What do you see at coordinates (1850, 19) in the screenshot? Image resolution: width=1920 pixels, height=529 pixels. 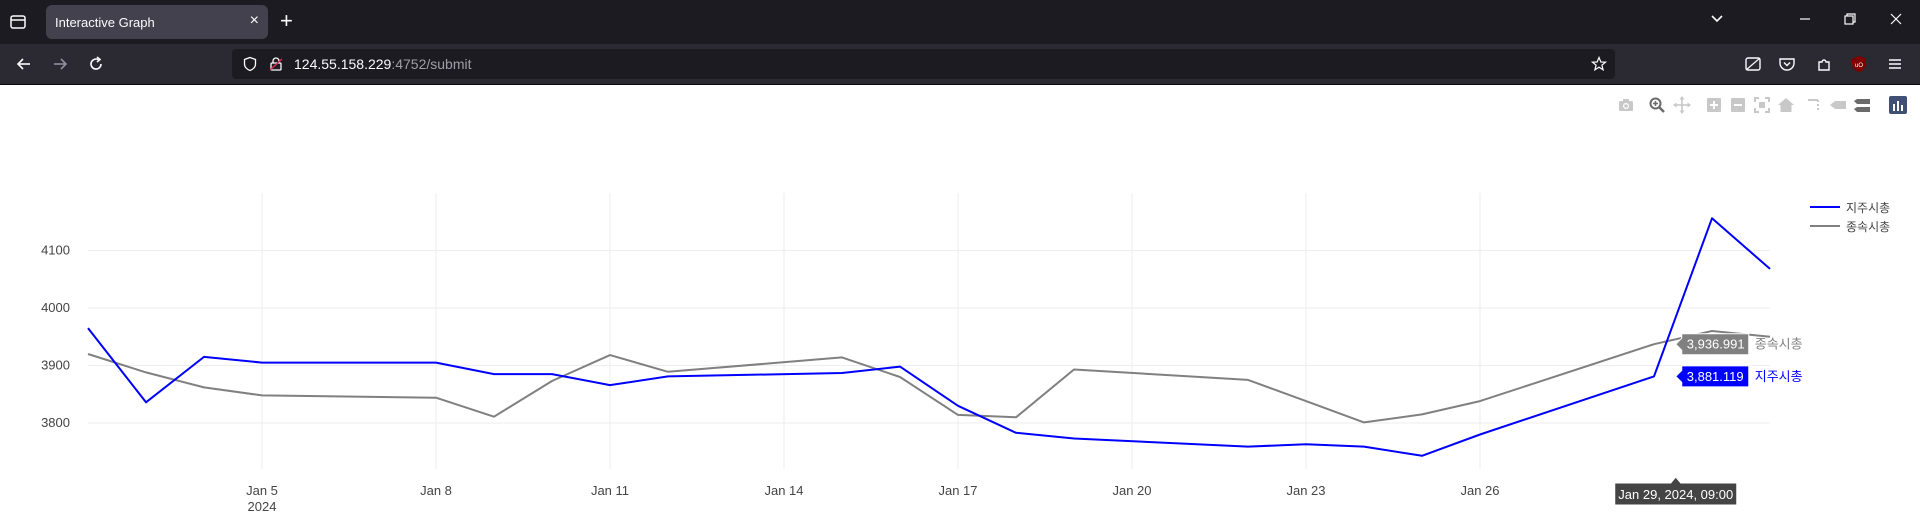 I see `restore-icon` at bounding box center [1850, 19].